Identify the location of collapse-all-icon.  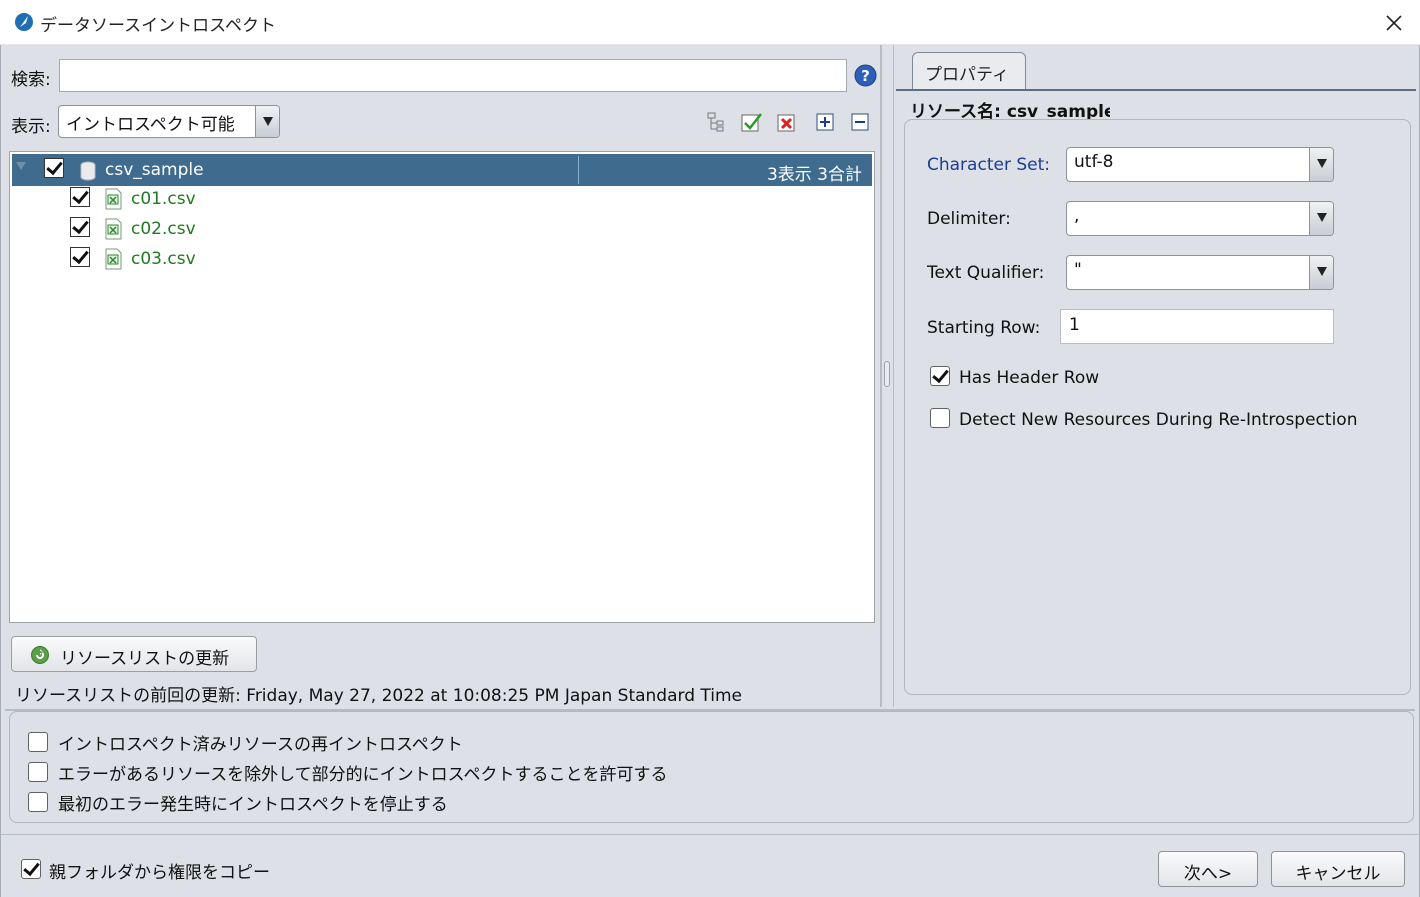
(860, 122).